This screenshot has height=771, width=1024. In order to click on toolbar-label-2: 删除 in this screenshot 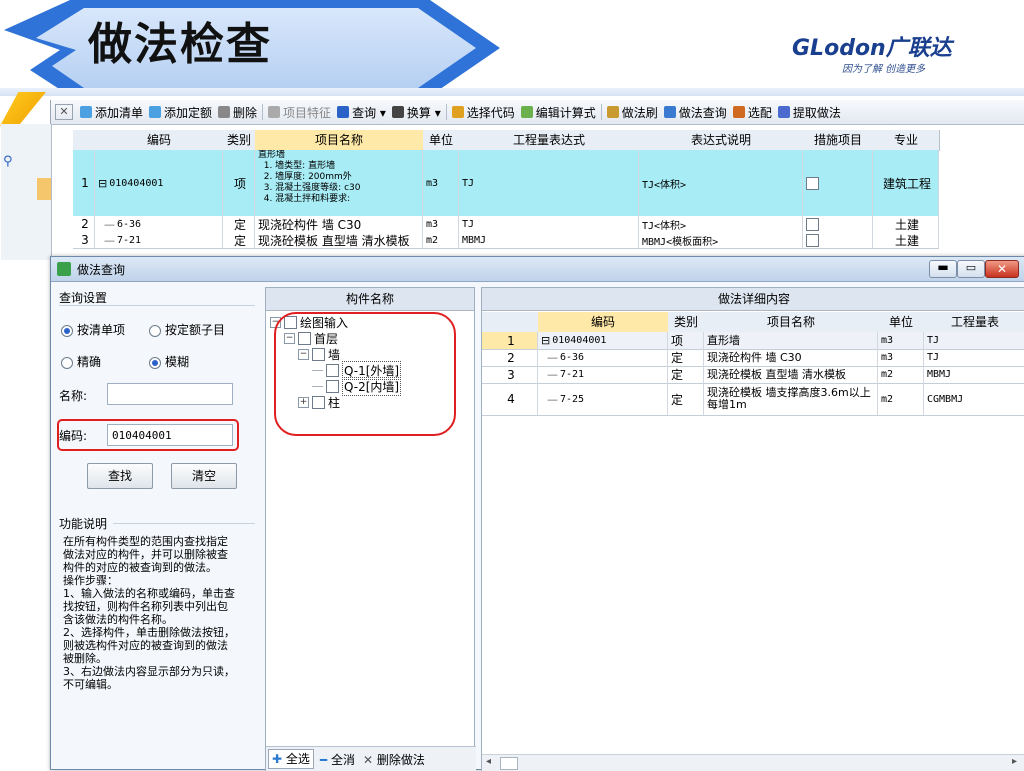, I will do `click(245, 112)`.